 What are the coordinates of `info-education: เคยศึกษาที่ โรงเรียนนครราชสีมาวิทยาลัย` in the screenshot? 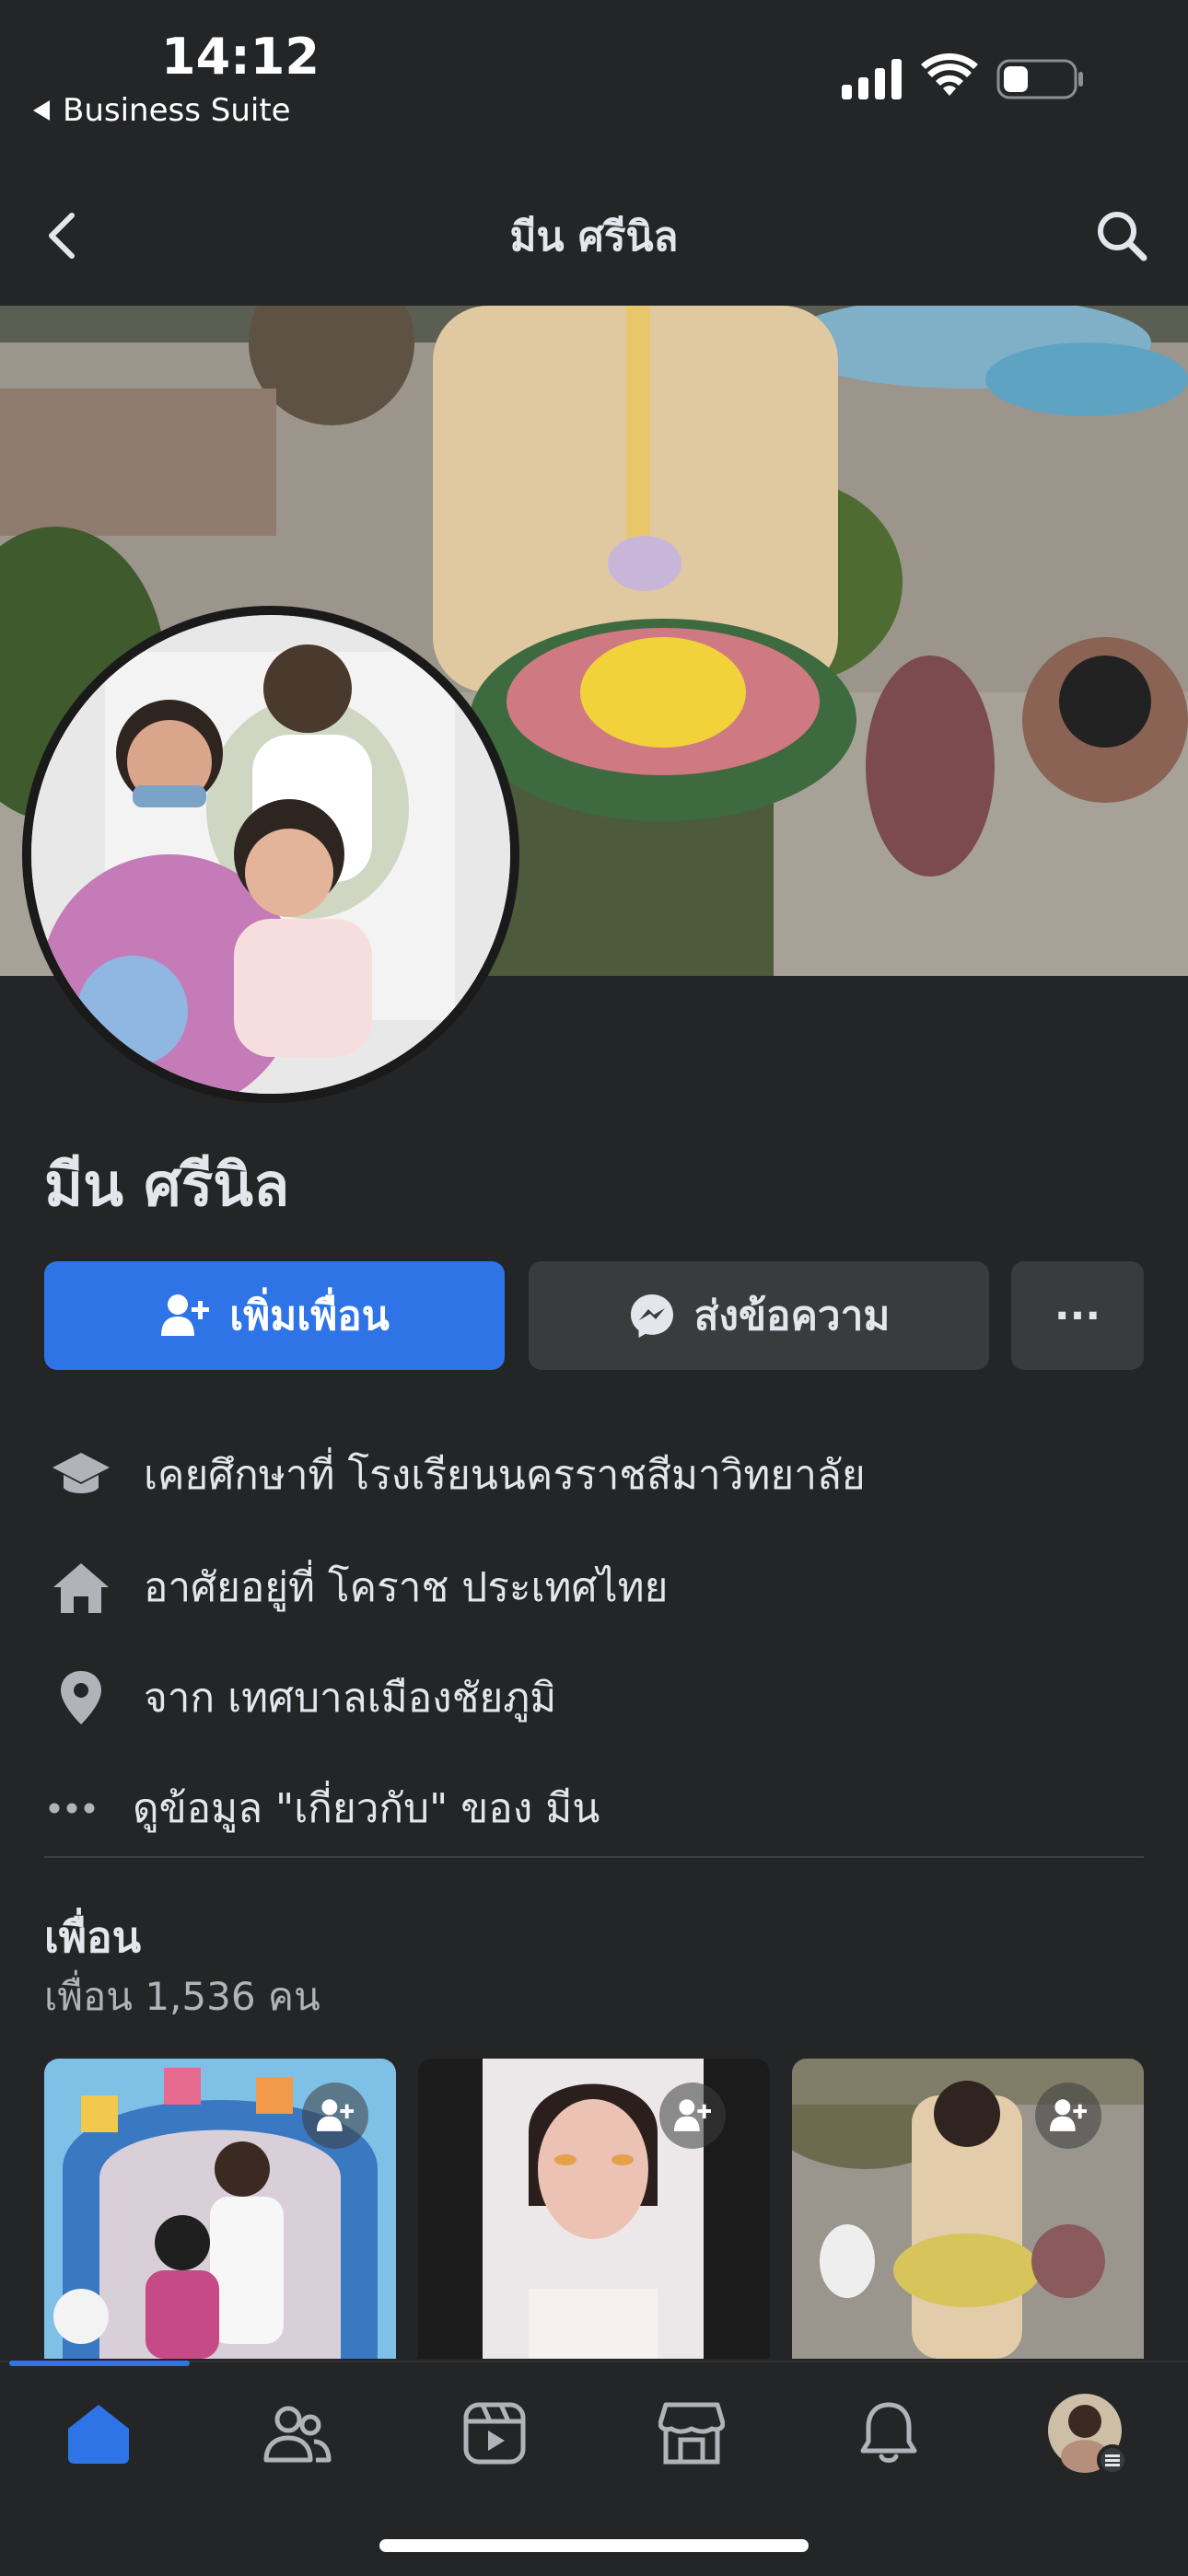 It's located at (596, 1475).